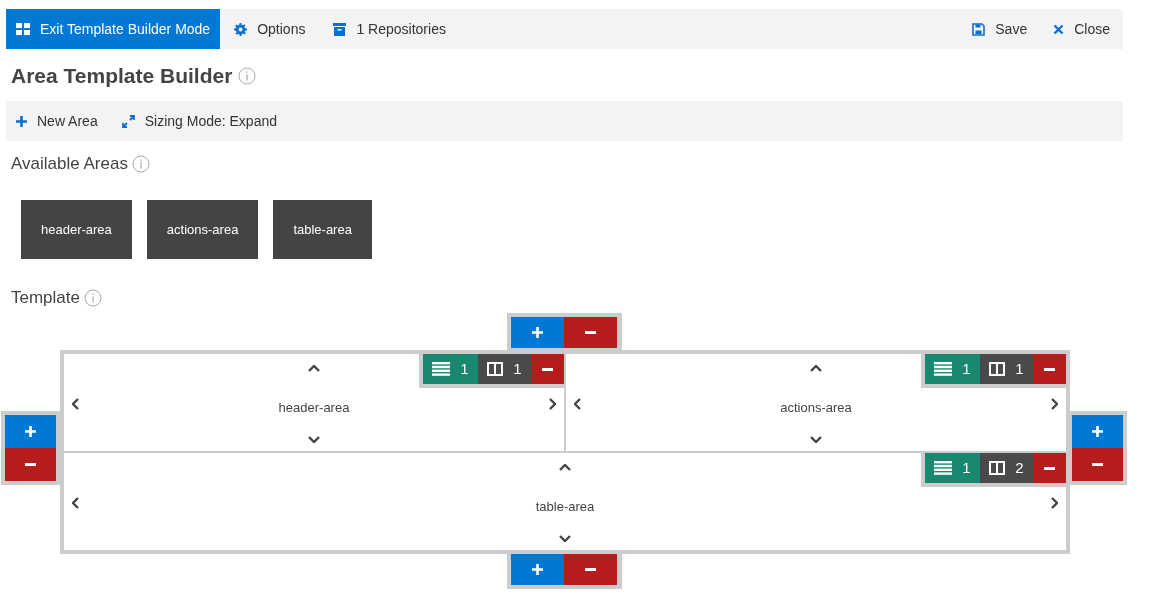 Image resolution: width=1150 pixels, height=600 pixels. I want to click on page-title: Area Template Builder, so click(122, 76).